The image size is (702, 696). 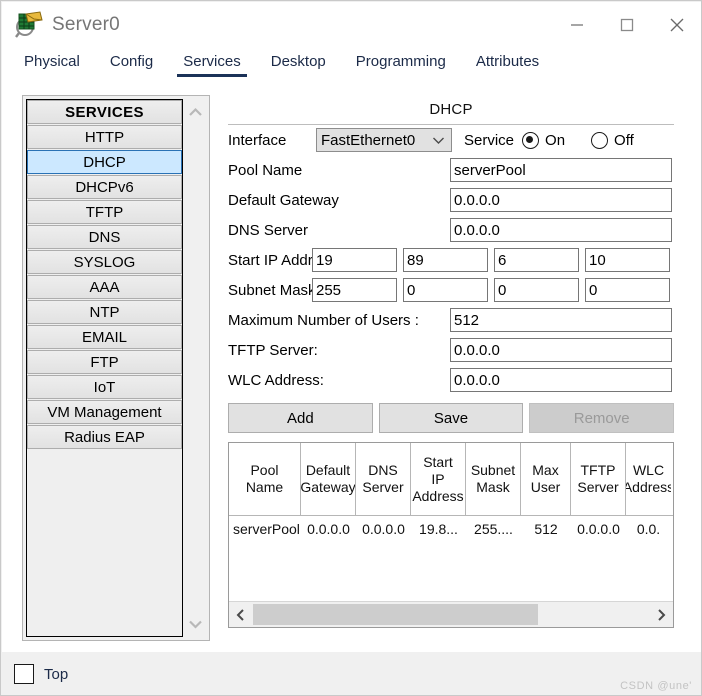 I want to click on tab-physical: Physical, so click(x=52, y=62).